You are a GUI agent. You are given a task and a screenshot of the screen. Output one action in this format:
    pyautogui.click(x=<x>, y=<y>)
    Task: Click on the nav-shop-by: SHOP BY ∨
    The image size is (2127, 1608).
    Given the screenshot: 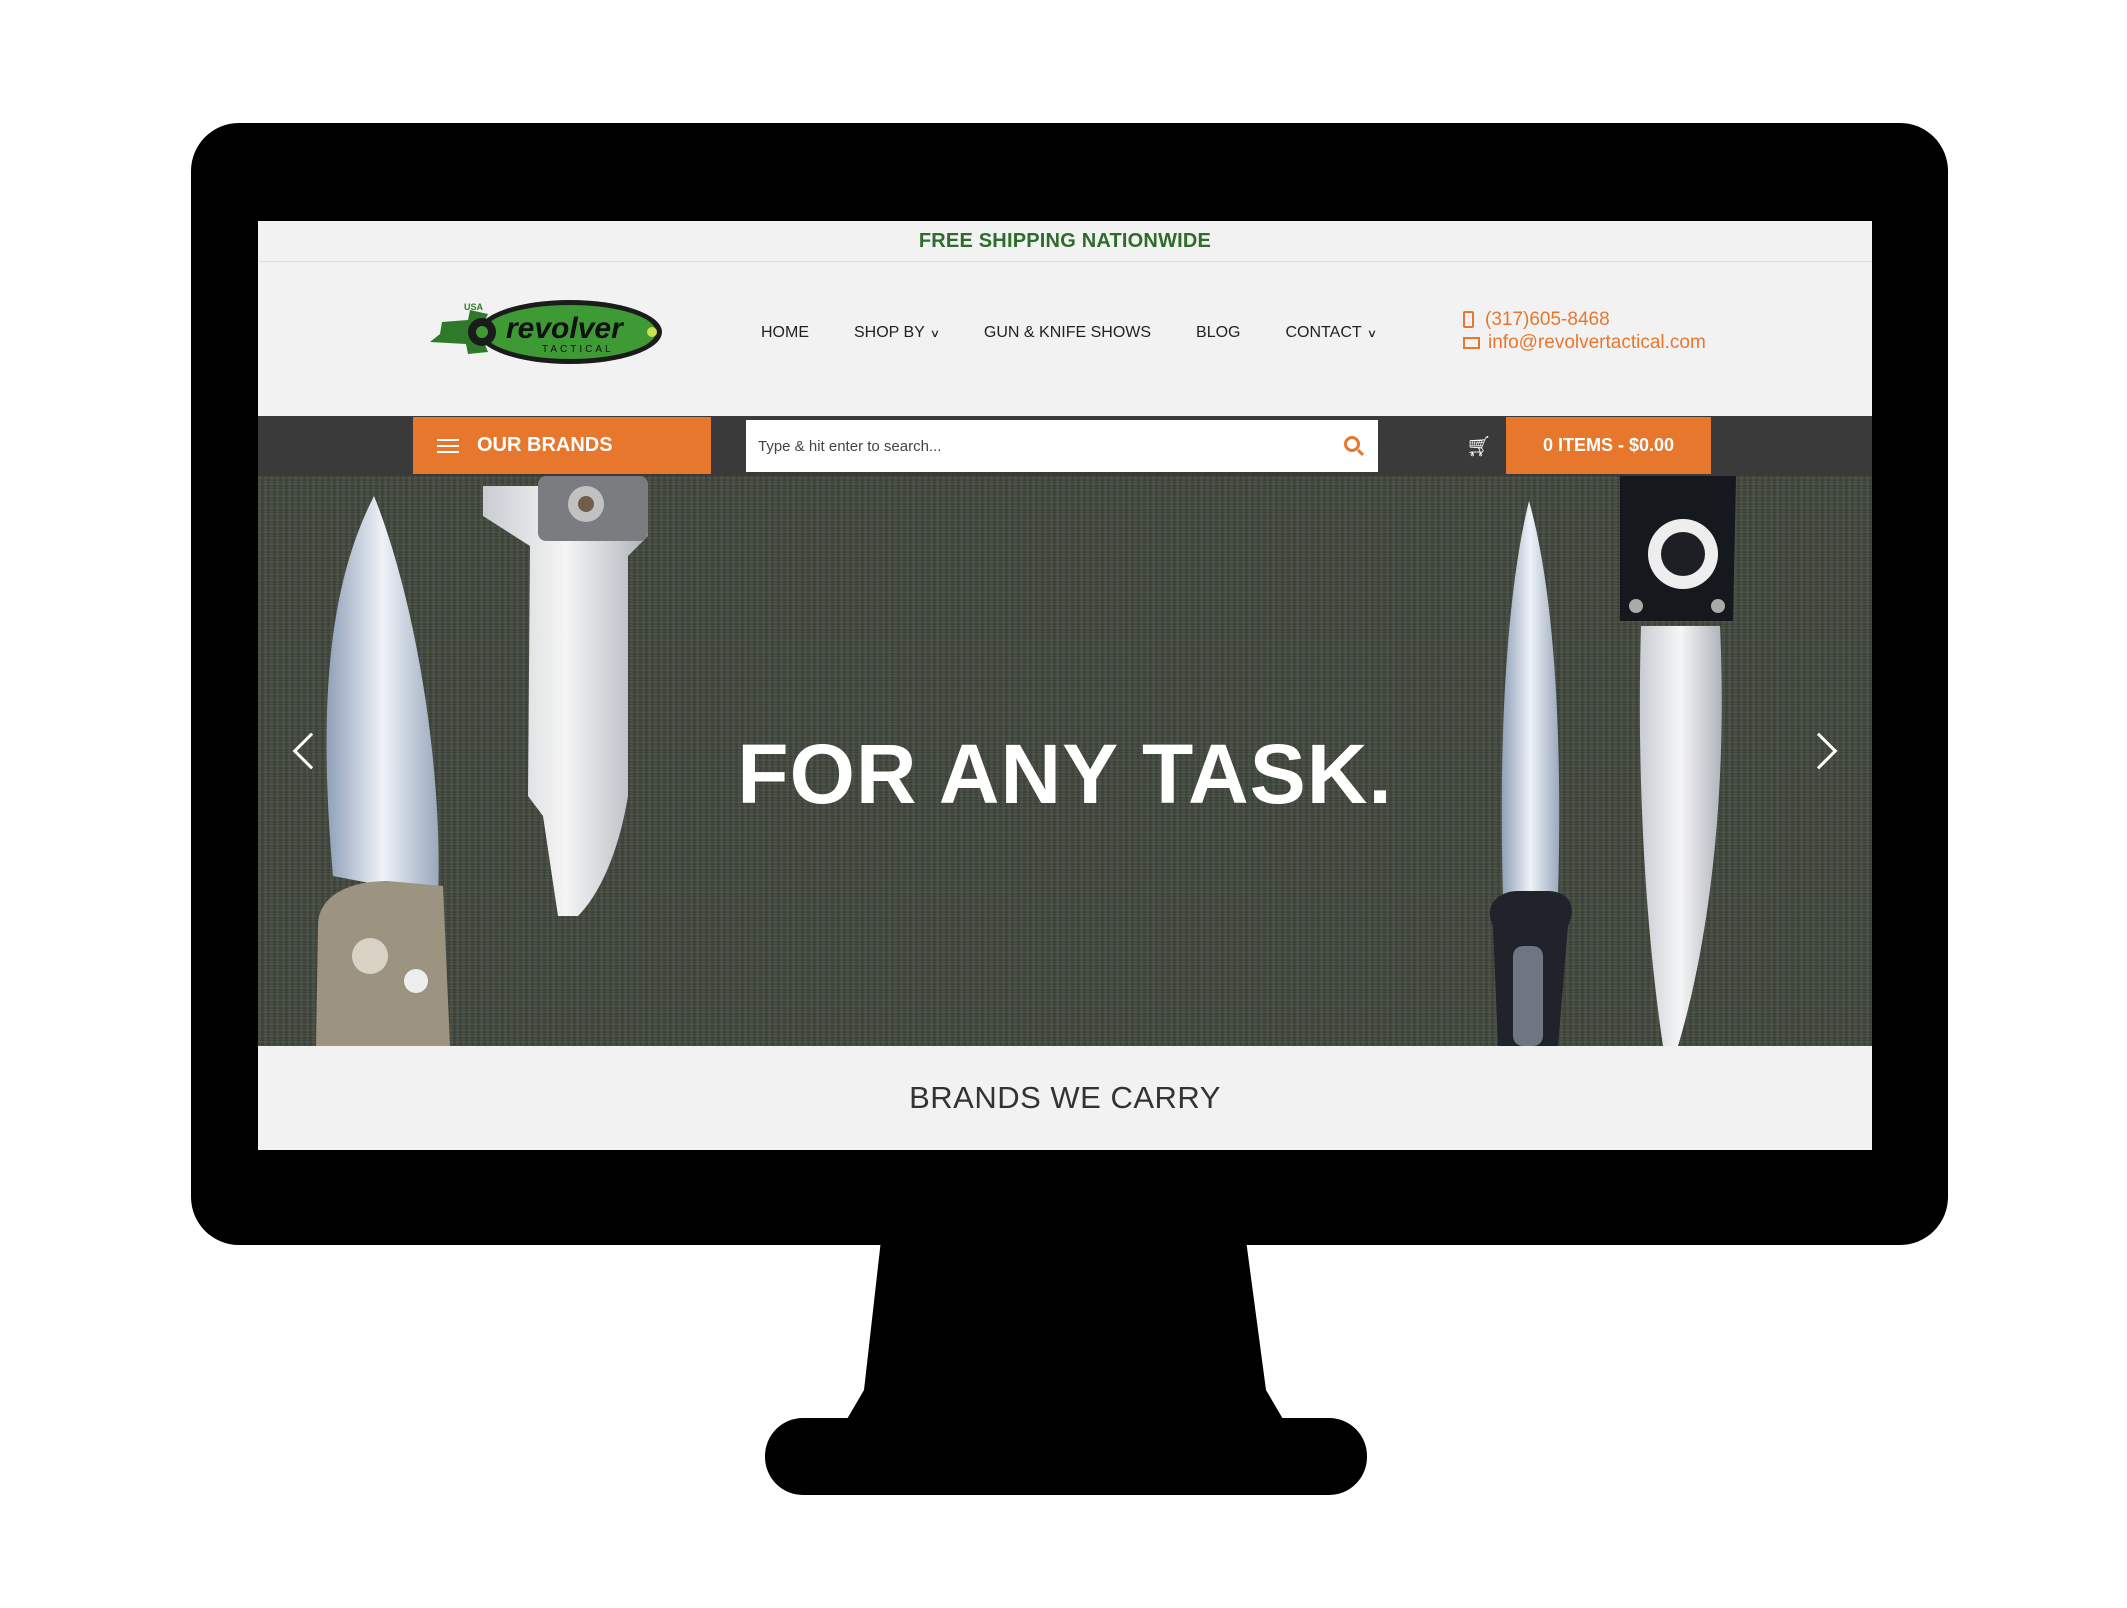 What is the action you would take?
    pyautogui.click(x=897, y=333)
    